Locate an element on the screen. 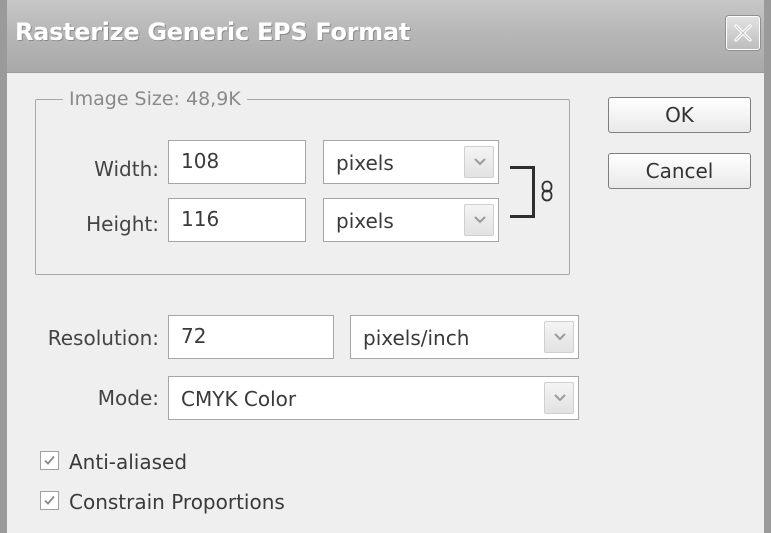  width-unit-dropdown-button is located at coordinates (479, 162).